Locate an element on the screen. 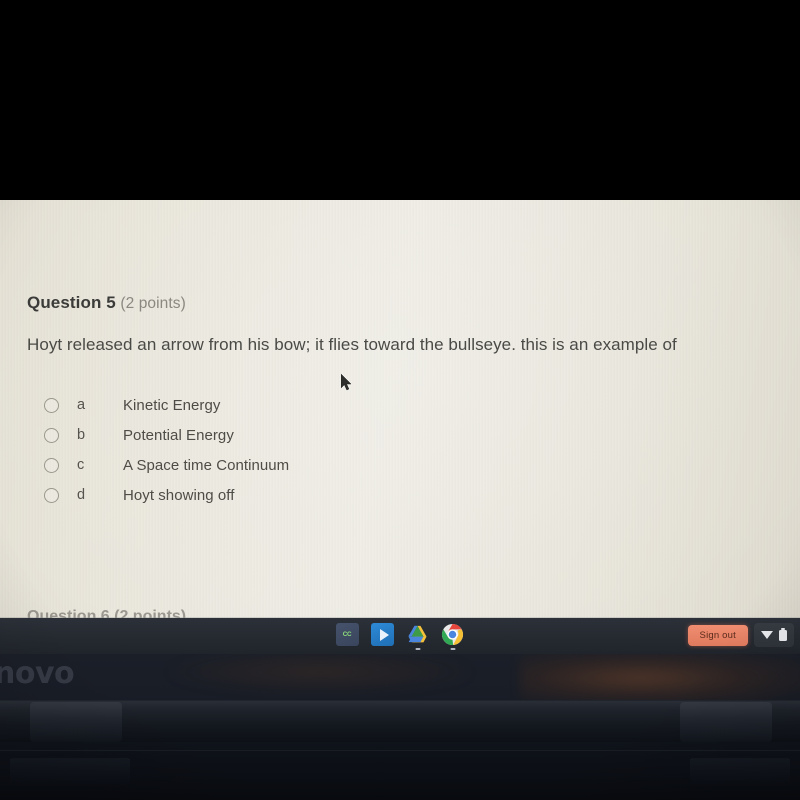 The height and width of the screenshot is (800, 800). chromeos-shelf: CC Sign out is located at coordinates (400, 635).